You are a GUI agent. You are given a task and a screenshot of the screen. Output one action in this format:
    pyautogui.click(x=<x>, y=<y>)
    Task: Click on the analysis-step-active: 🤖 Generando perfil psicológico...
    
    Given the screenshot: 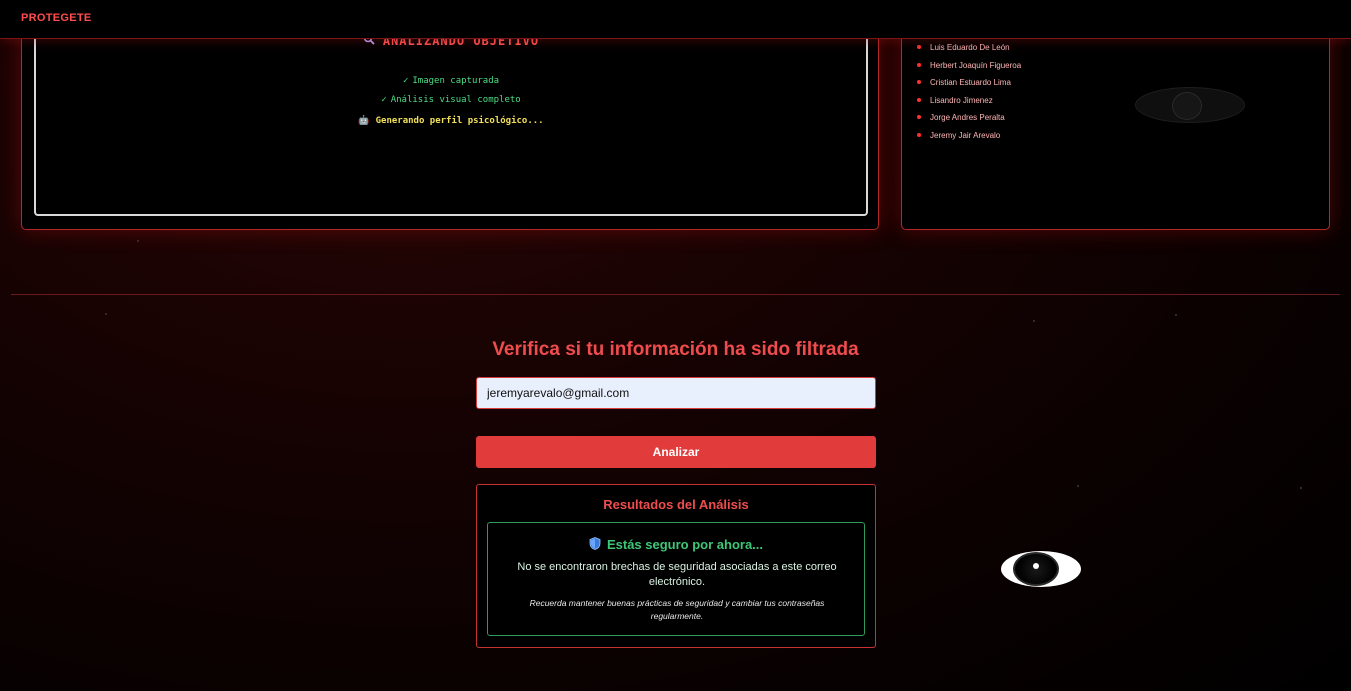 What is the action you would take?
    pyautogui.click(x=451, y=121)
    